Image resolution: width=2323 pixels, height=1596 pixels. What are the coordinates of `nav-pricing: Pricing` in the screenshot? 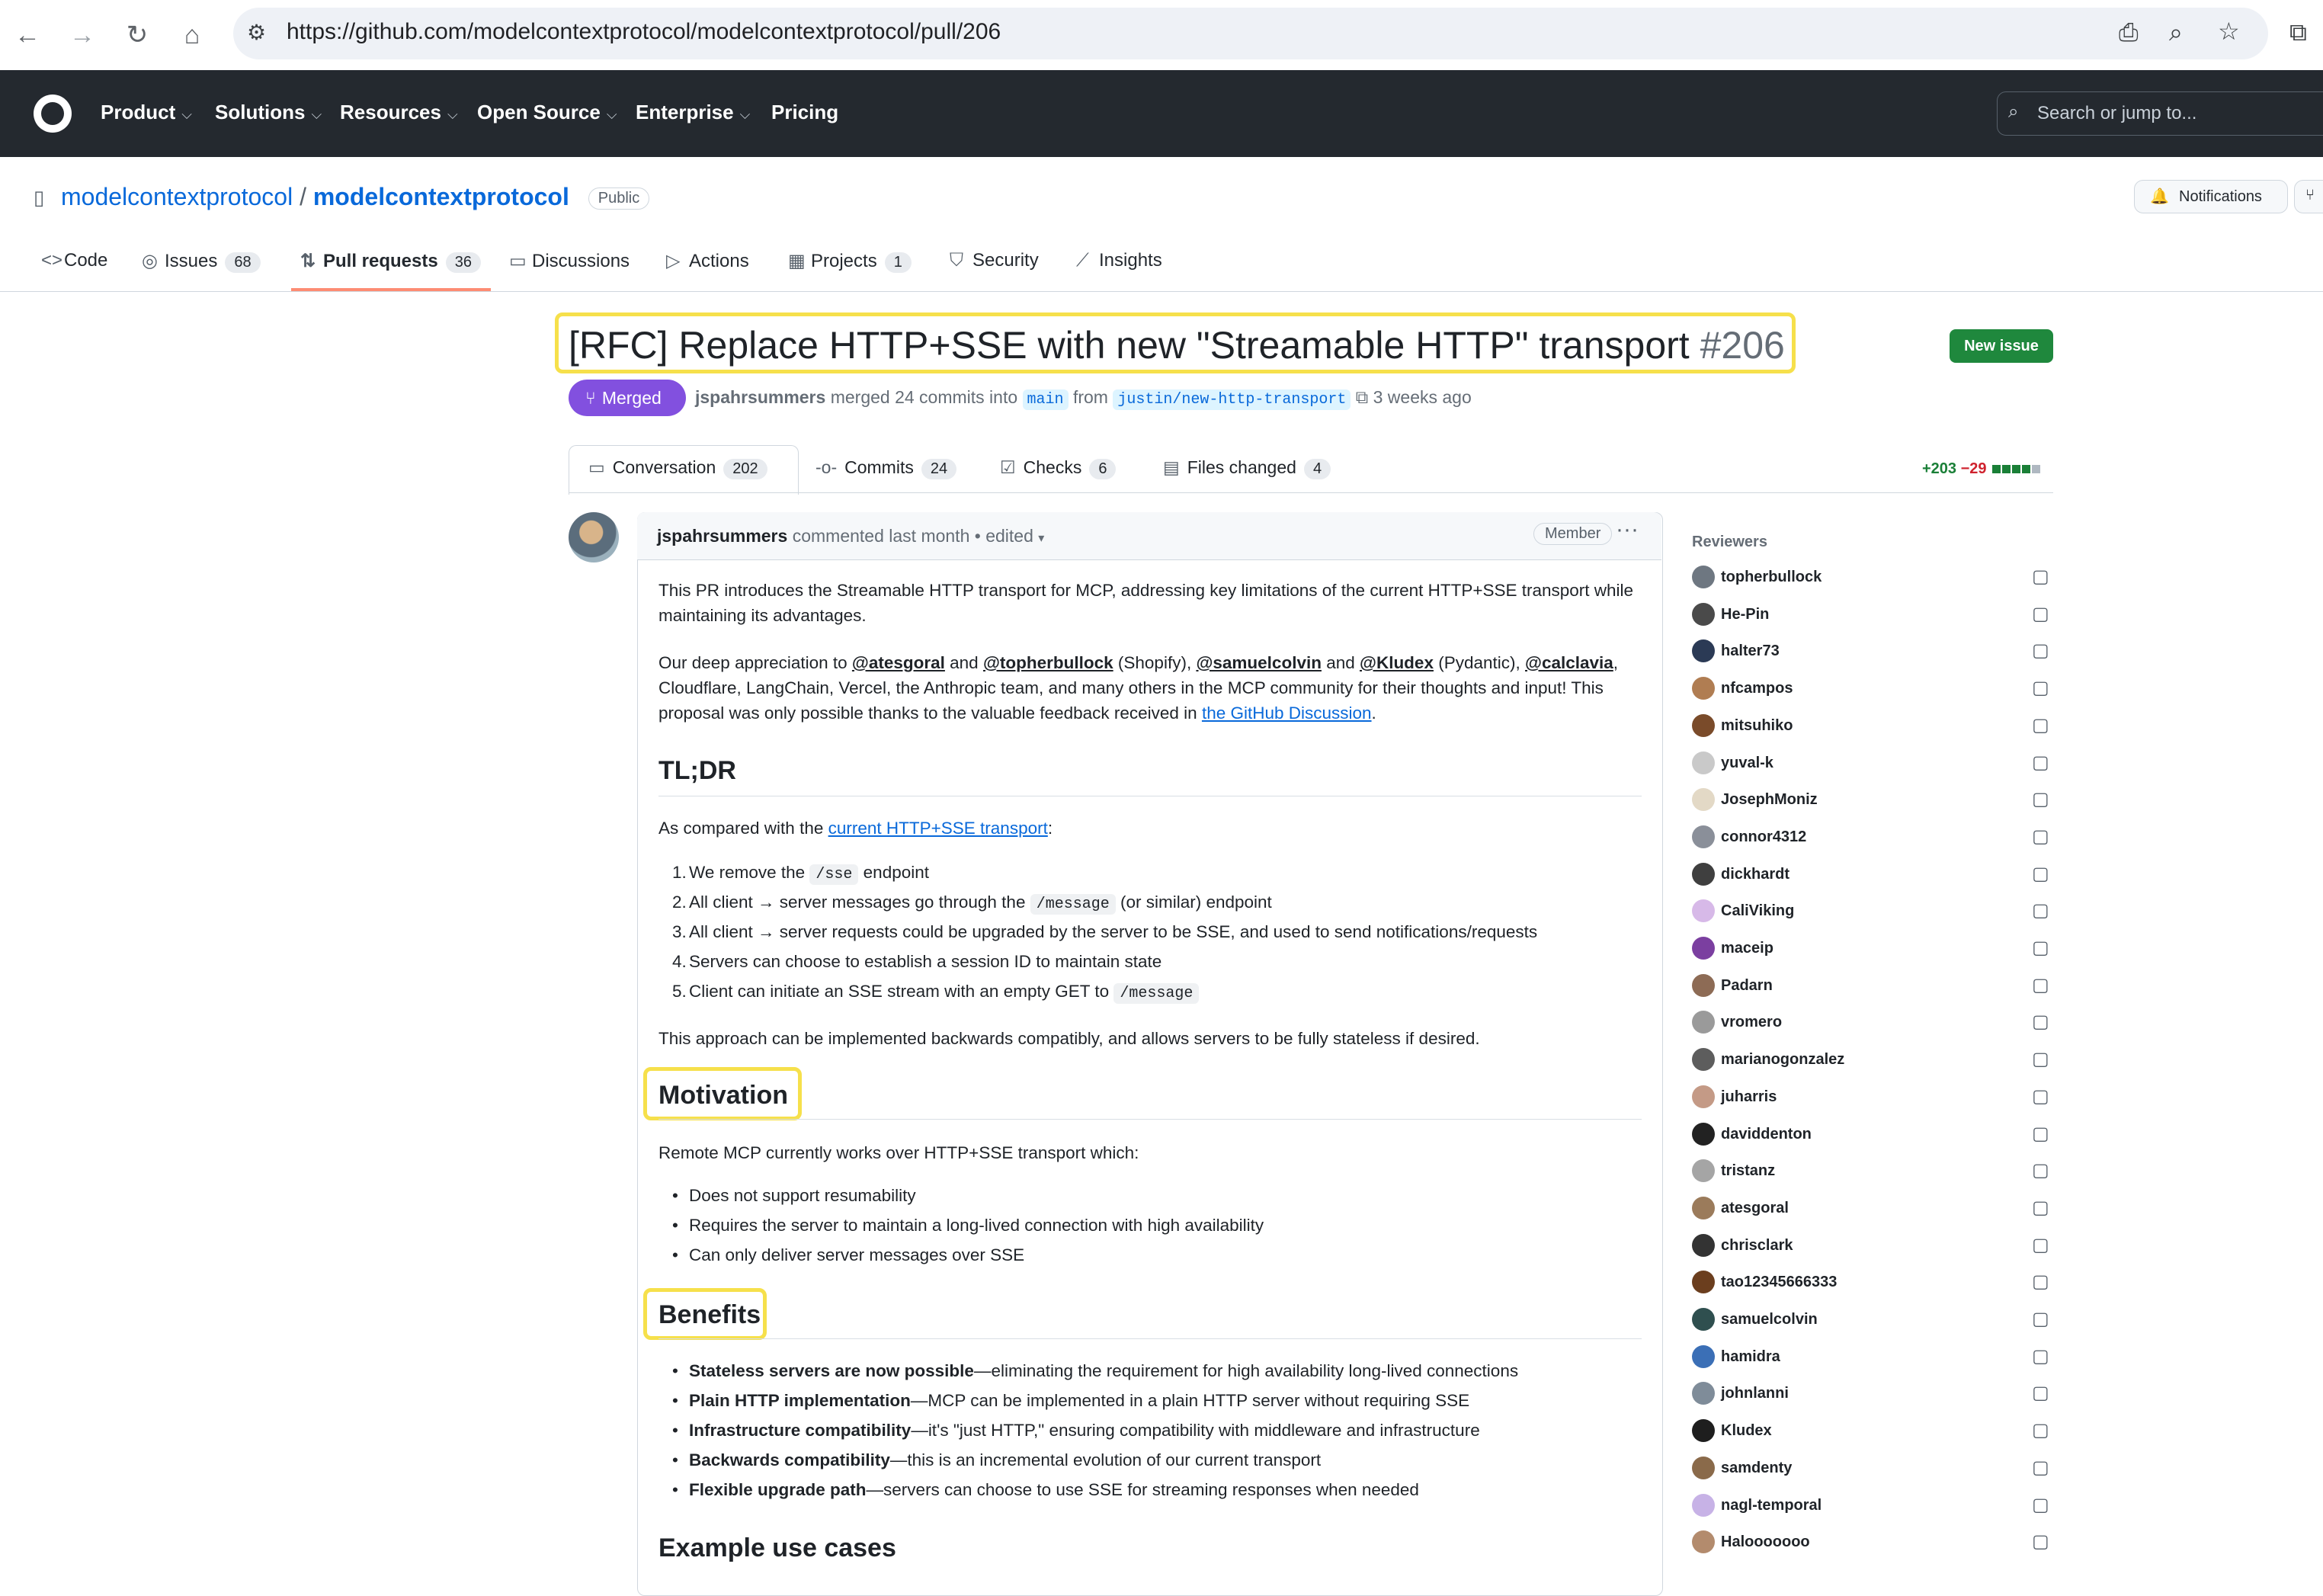 It's located at (804, 112).